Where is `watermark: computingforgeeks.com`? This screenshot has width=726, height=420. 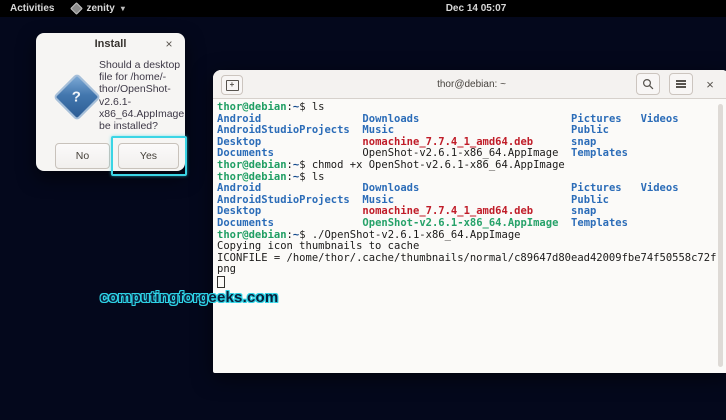 watermark: computingforgeeks.com is located at coordinates (189, 297).